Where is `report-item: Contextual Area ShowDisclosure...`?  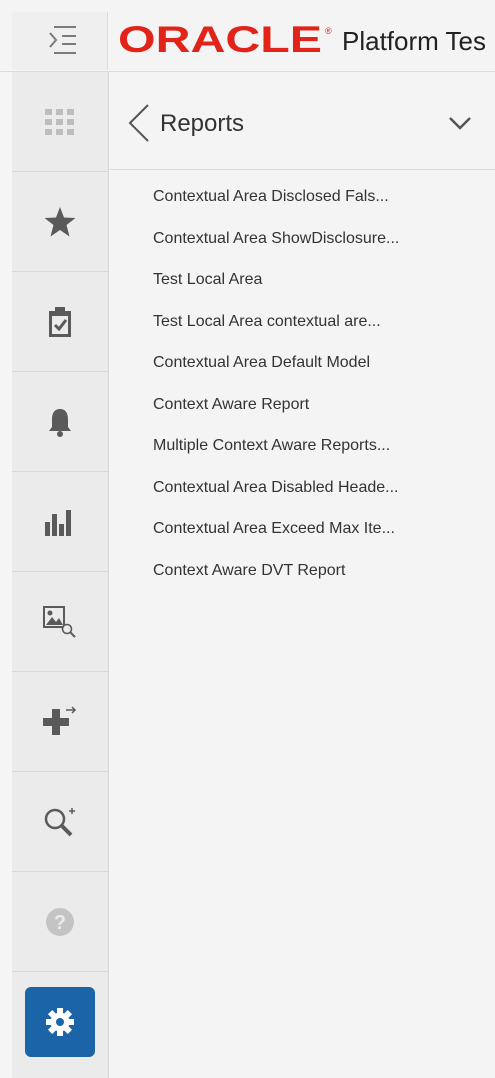
report-item: Contextual Area ShowDisclosure... is located at coordinates (276, 251).